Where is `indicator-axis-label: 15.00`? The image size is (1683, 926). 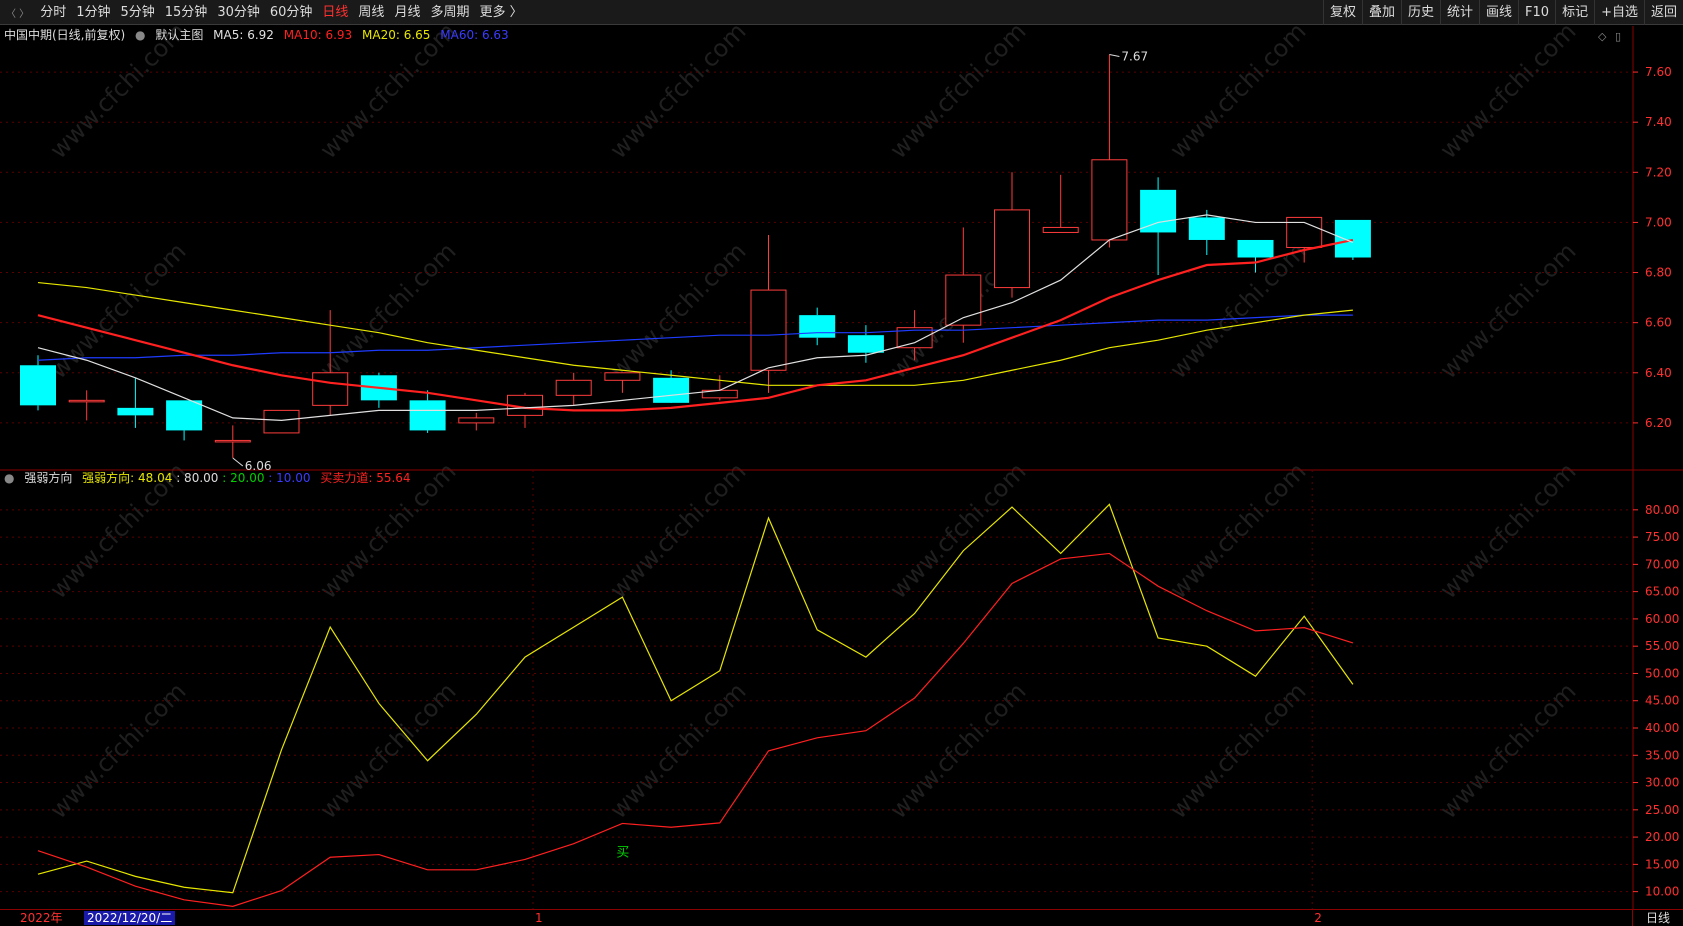
indicator-axis-label: 15.00 is located at coordinates (1662, 864).